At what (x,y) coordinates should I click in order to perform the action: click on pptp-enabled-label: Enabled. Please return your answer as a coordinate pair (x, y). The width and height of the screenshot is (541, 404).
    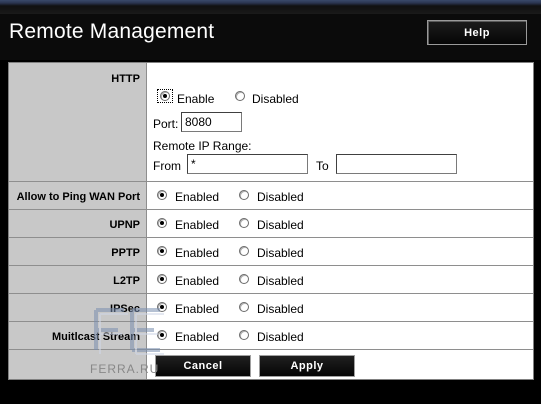
    Looking at the image, I should click on (197, 253).